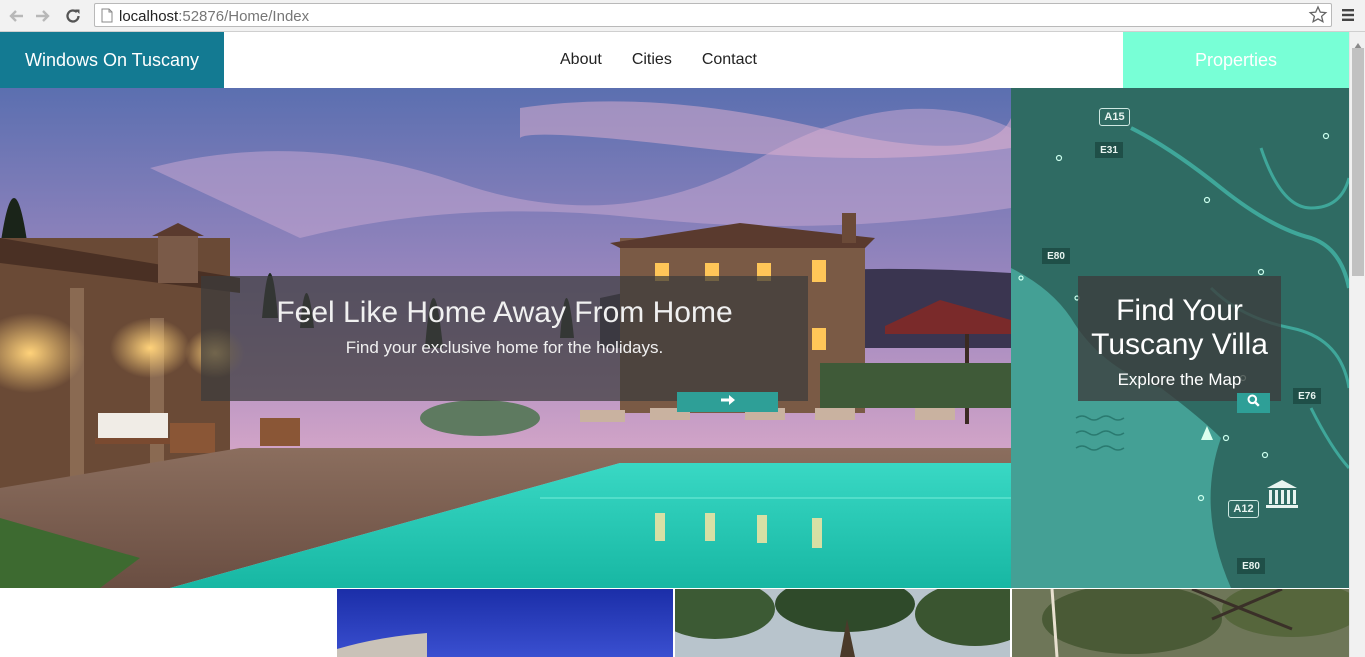  What do you see at coordinates (1236, 60) in the screenshot?
I see `properties-button: Properties` at bounding box center [1236, 60].